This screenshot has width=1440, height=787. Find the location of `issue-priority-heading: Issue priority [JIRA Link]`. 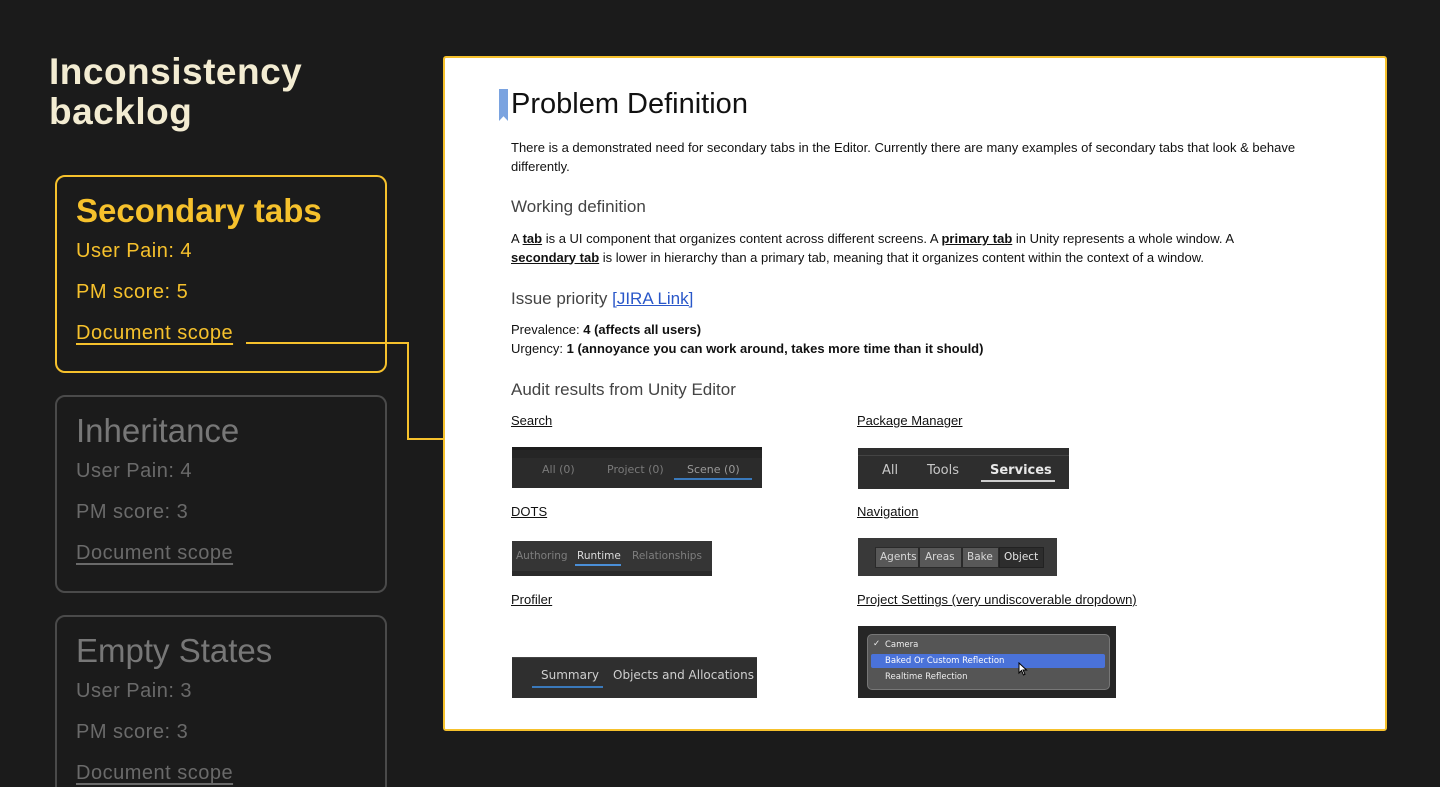

issue-priority-heading: Issue priority [JIRA Link] is located at coordinates (602, 298).